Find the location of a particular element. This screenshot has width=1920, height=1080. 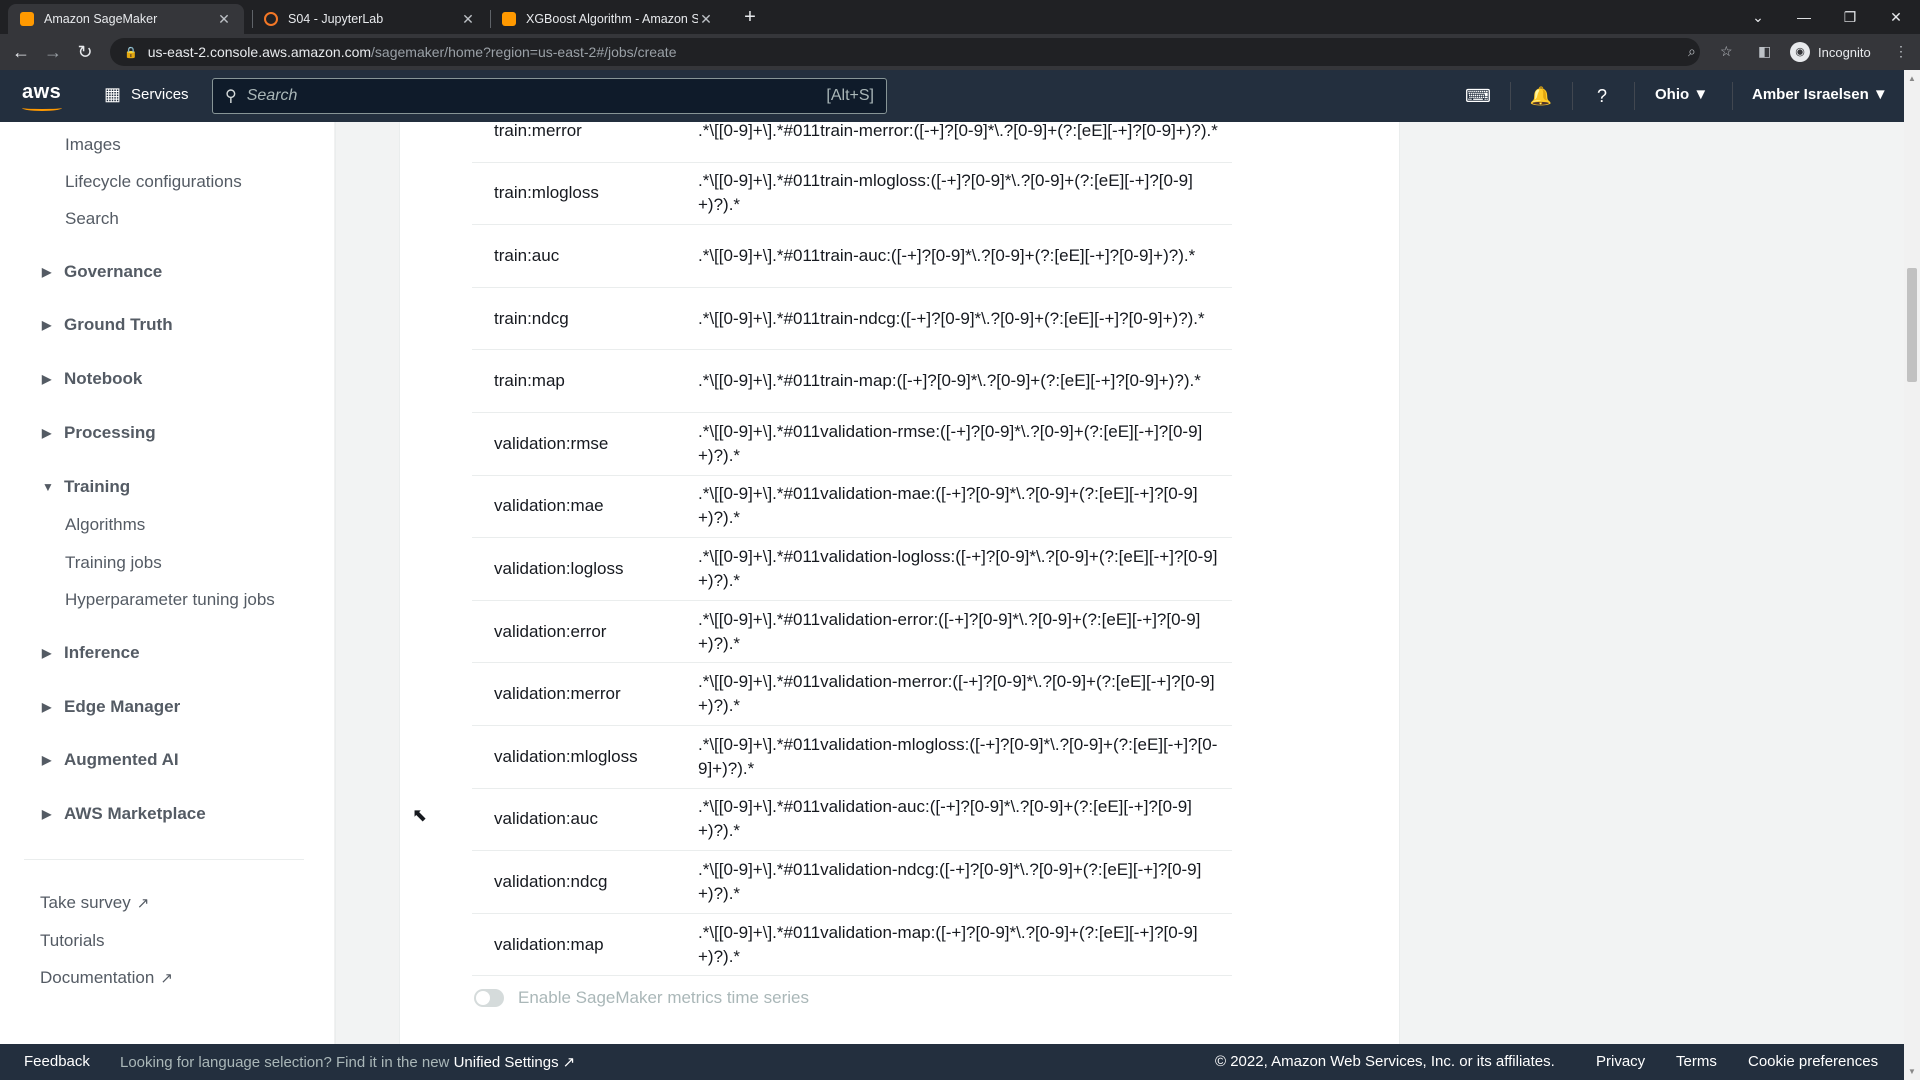

browser-menu-icon: ⋮ is located at coordinates (1901, 51).